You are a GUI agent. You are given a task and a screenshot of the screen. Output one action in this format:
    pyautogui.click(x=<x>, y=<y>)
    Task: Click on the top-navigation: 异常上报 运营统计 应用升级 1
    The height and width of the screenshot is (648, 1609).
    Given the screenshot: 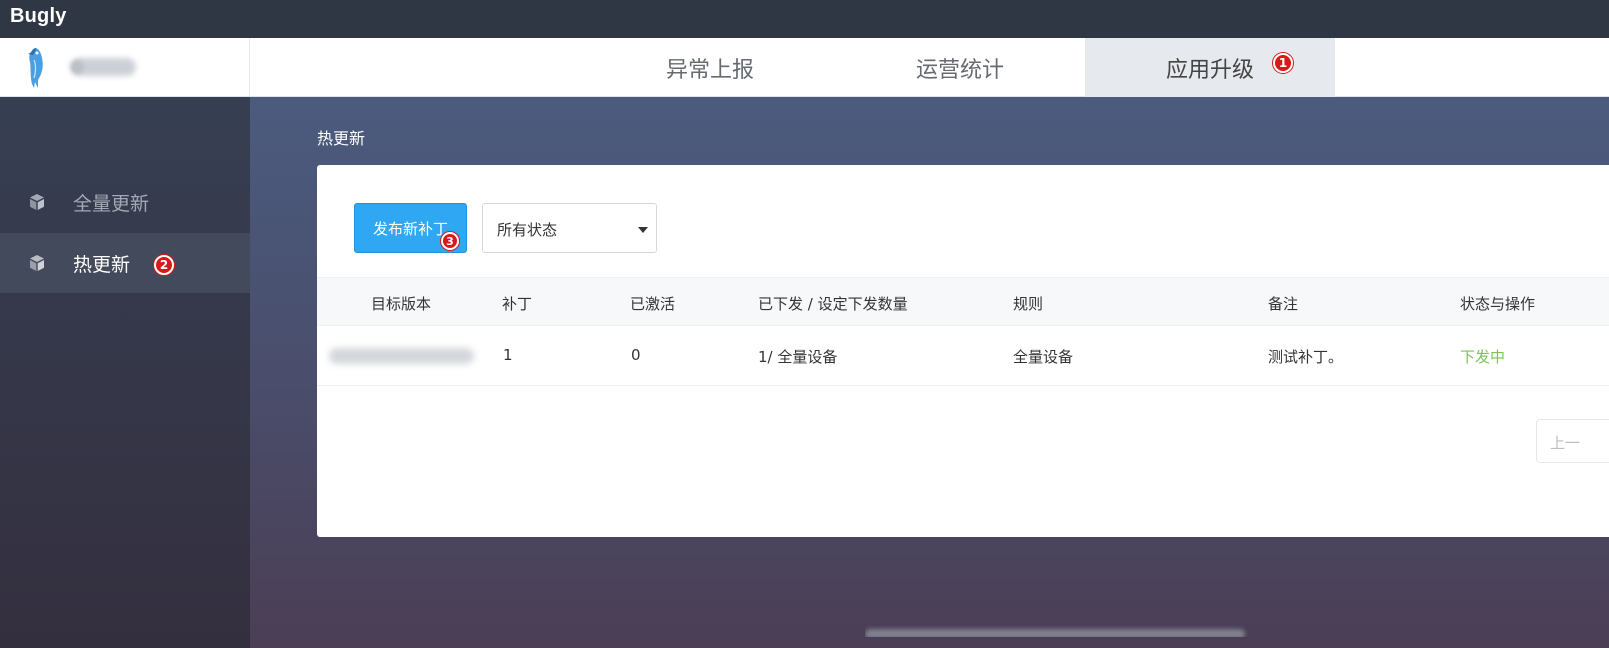 What is the action you would take?
    pyautogui.click(x=804, y=67)
    